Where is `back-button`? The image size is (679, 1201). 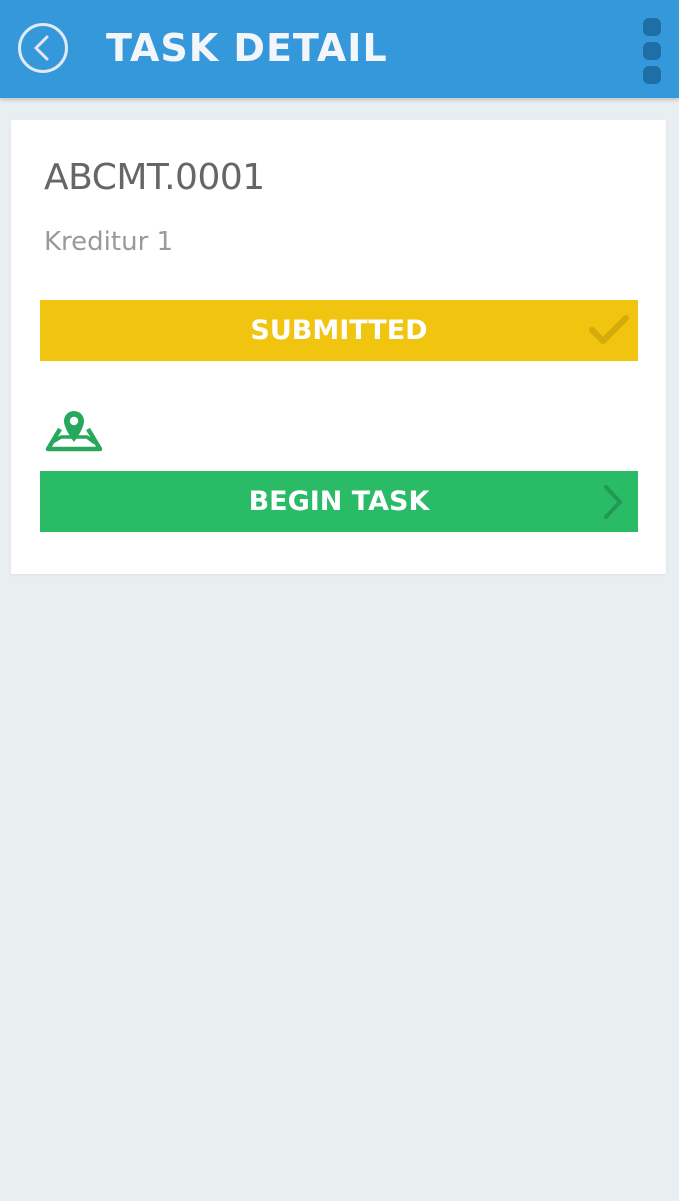
back-button is located at coordinates (43, 48).